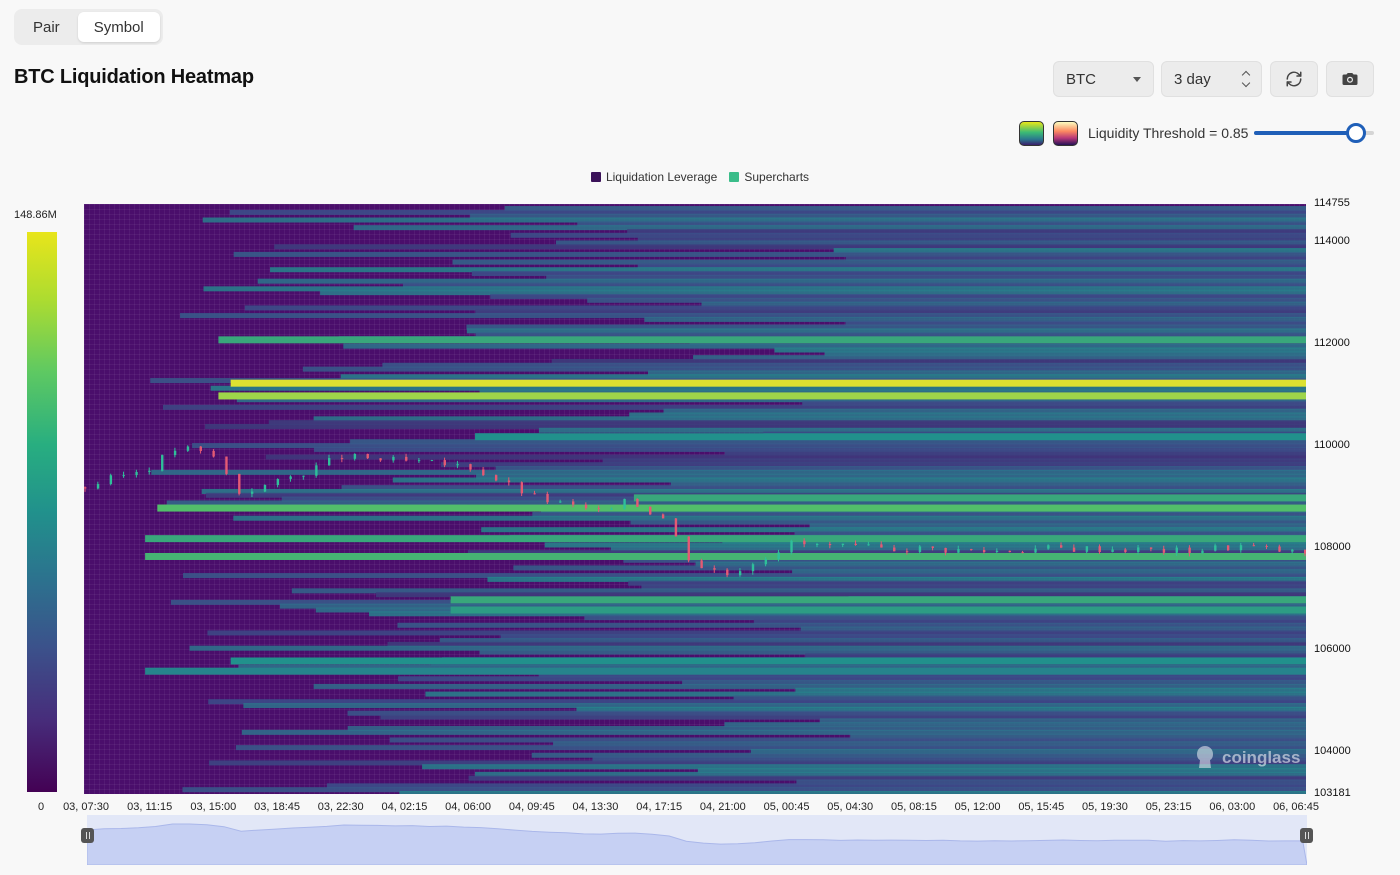 This screenshot has width=1400, height=875. What do you see at coordinates (1261, 757) in the screenshot?
I see `watermark-text: coinglass` at bounding box center [1261, 757].